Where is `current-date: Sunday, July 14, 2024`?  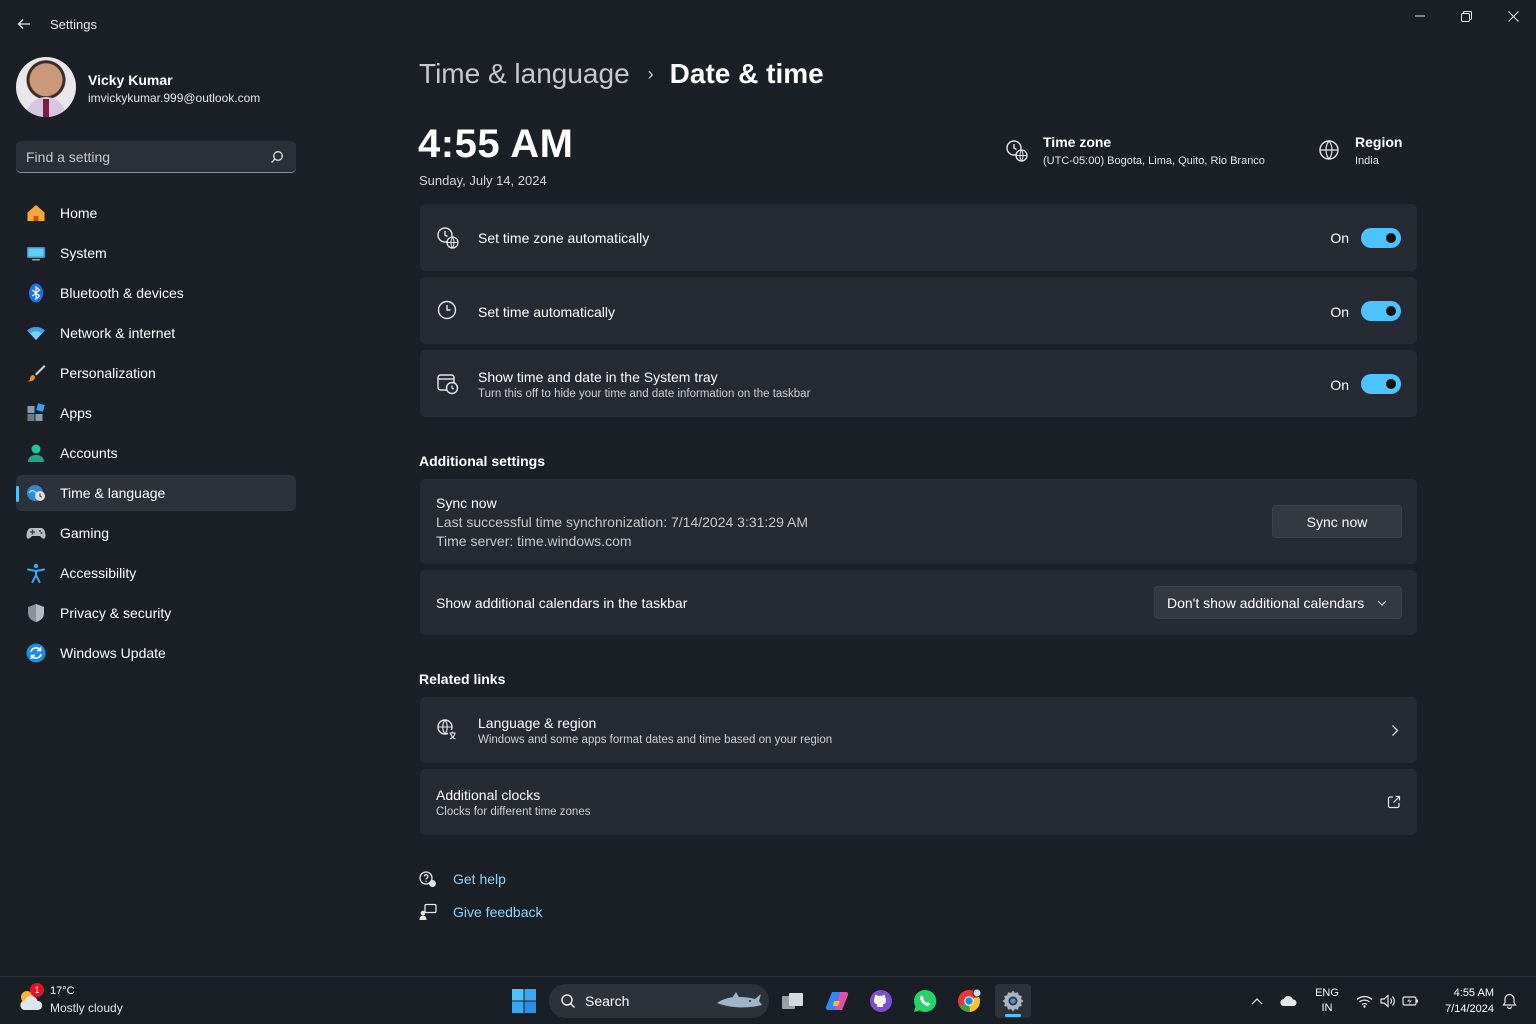
current-date: Sunday, July 14, 2024 is located at coordinates (483, 180).